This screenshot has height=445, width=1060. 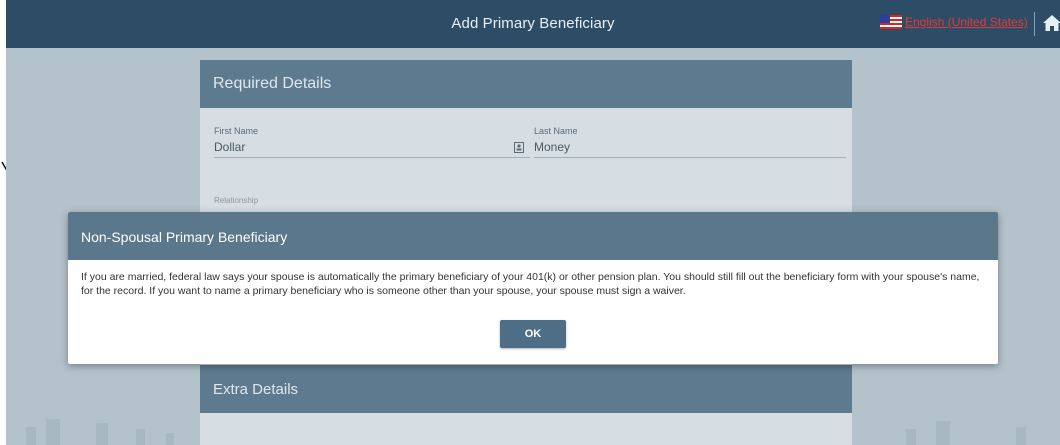 What do you see at coordinates (533, 236) in the screenshot?
I see `dialog-header: Non-Spousal Primary Beneficiary` at bounding box center [533, 236].